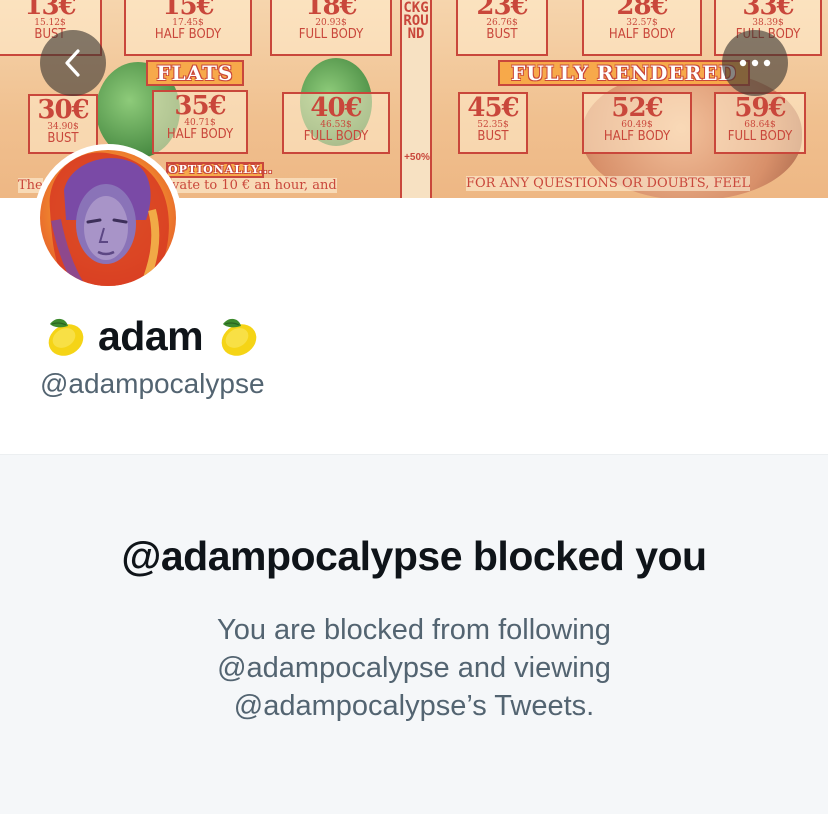 The width and height of the screenshot is (828, 814). What do you see at coordinates (414, 556) in the screenshot?
I see `blocked-title: @adampocalypse blocked you` at bounding box center [414, 556].